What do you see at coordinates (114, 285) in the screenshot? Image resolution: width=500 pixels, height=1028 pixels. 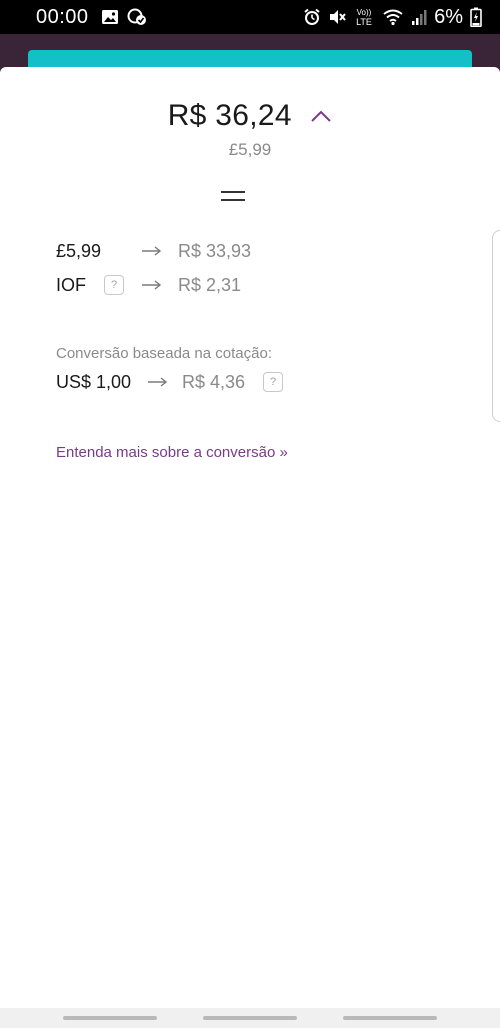 I see `iof-help-button: ?` at bounding box center [114, 285].